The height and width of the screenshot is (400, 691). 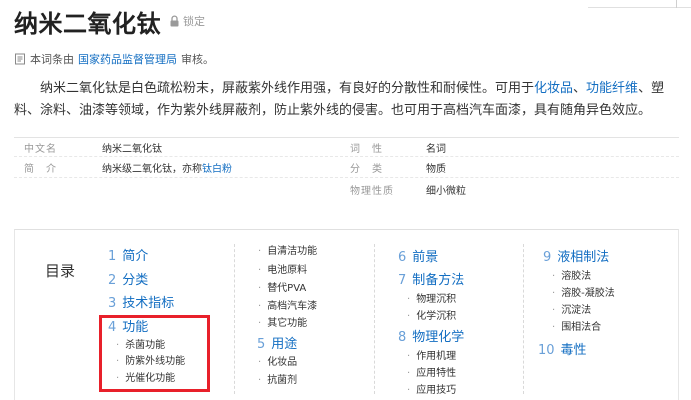 I want to click on toc-sub-label: 沉淀法, so click(x=576, y=310).